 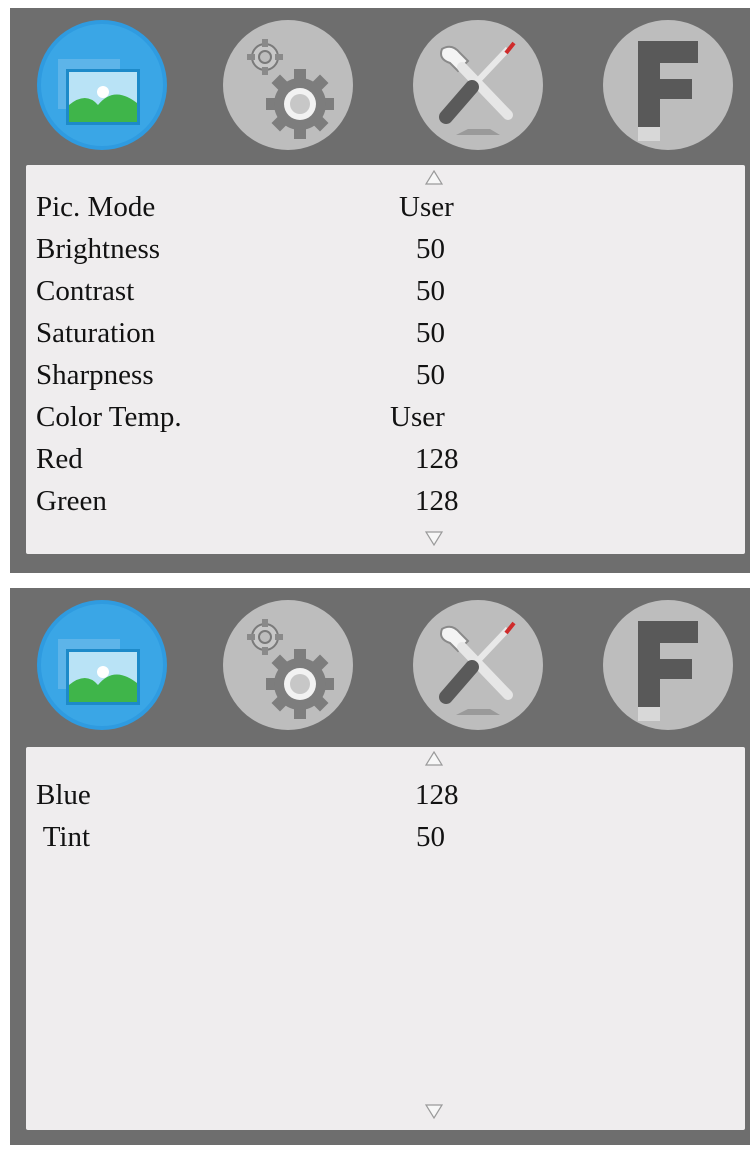 What do you see at coordinates (59, 459) in the screenshot?
I see `row-label: Red` at bounding box center [59, 459].